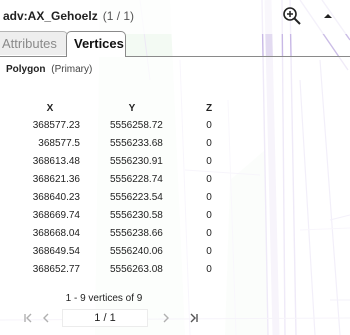  Describe the element at coordinates (136, 233) in the screenshot. I see `cell-y: 5556238.66` at that location.